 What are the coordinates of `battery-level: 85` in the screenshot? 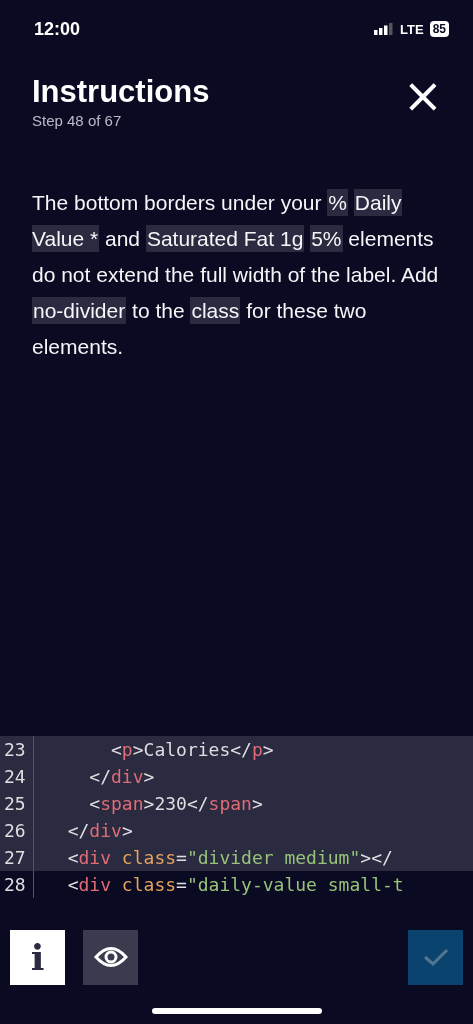 It's located at (439, 29).